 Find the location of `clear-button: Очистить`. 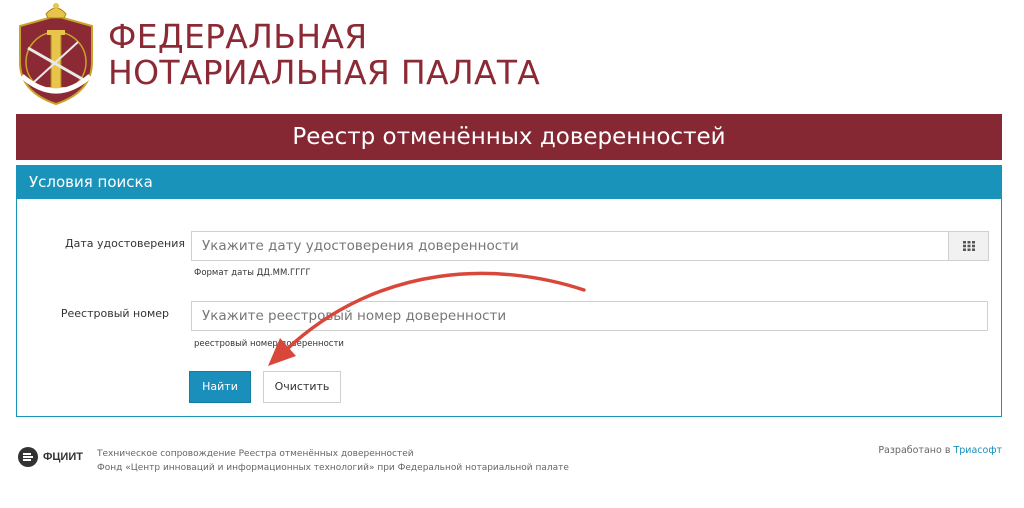

clear-button: Очистить is located at coordinates (302, 387).